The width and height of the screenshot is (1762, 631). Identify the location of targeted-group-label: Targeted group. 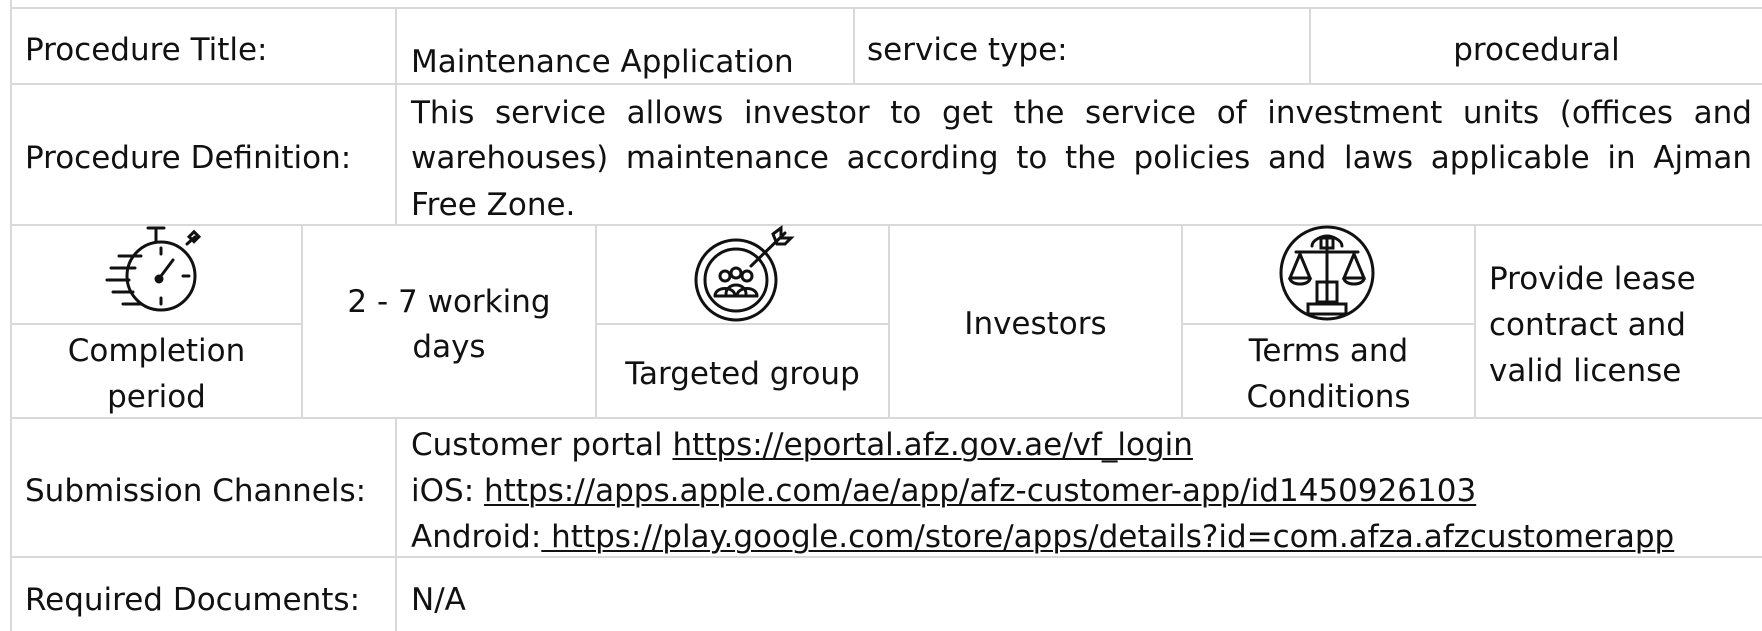
(742, 374).